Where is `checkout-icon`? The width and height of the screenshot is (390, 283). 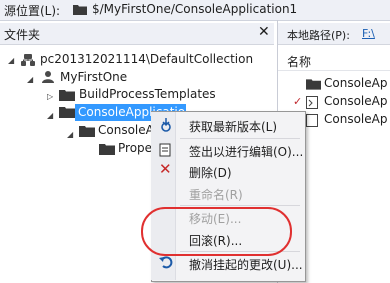 checkout-icon is located at coordinates (165, 150).